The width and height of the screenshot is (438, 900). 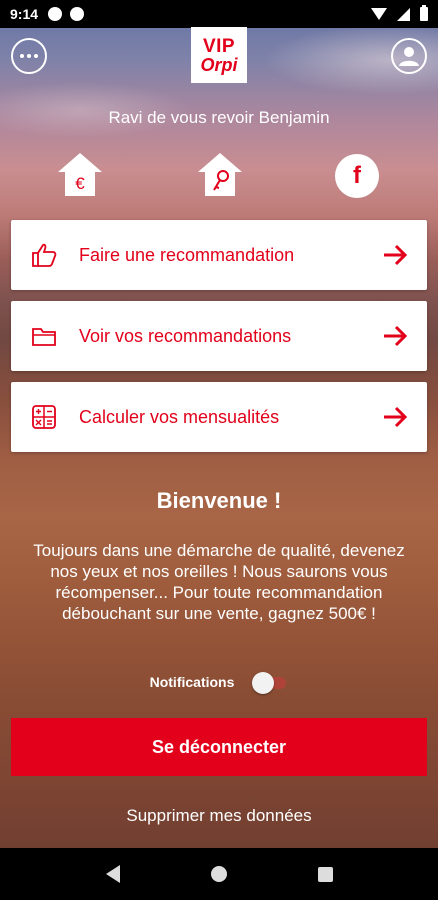 I want to click on make-recommendation-label: Faire une recommandation, so click(x=187, y=254).